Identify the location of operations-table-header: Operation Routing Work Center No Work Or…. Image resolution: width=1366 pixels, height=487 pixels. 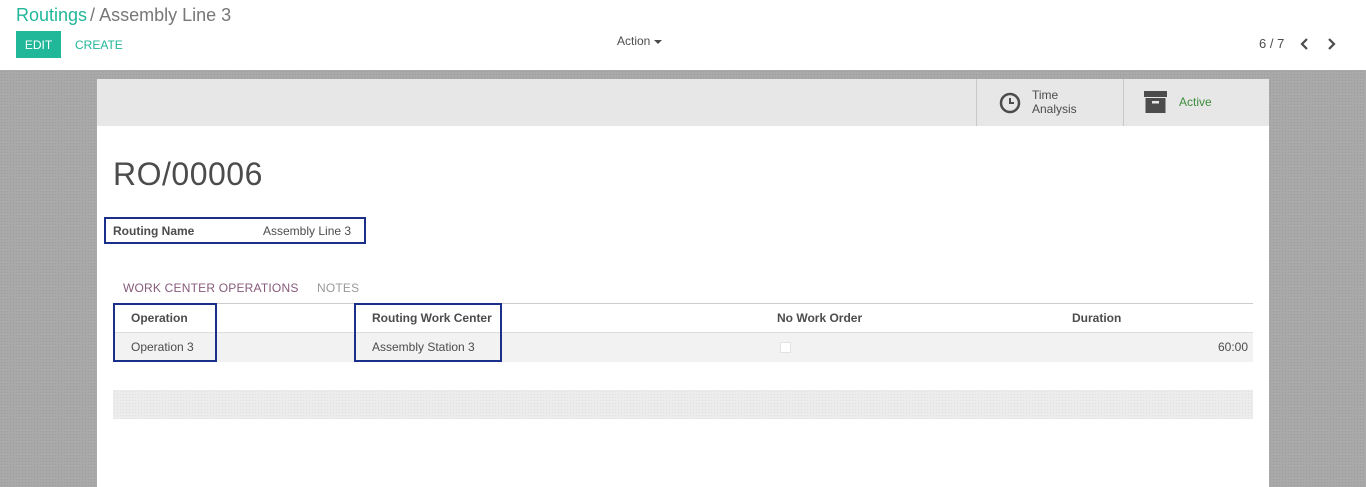
(683, 318).